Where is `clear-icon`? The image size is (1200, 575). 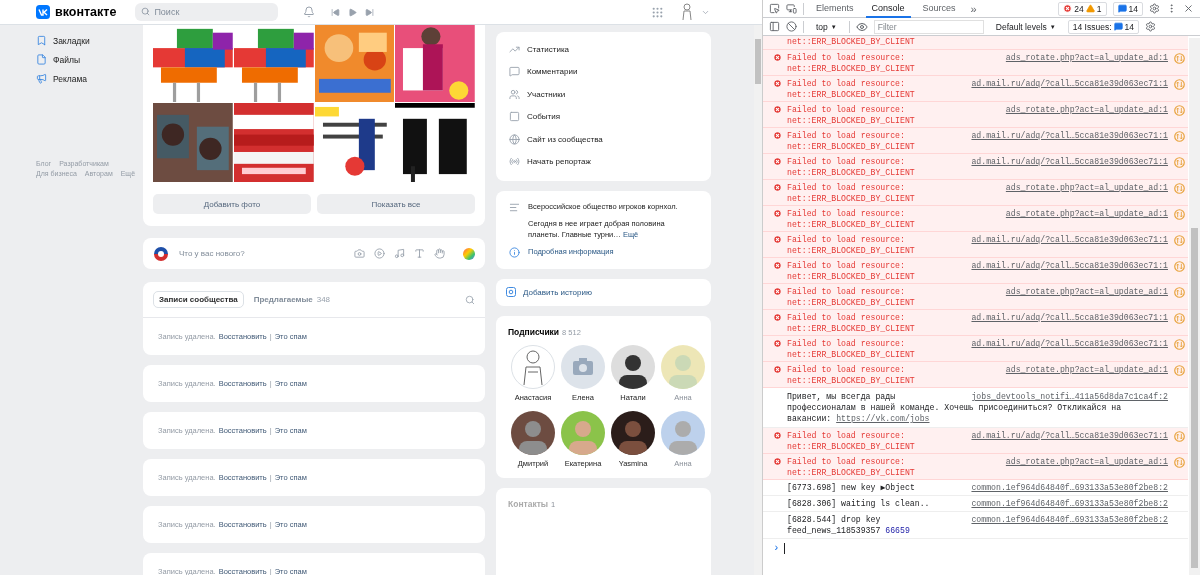
clear-icon is located at coordinates (791, 26).